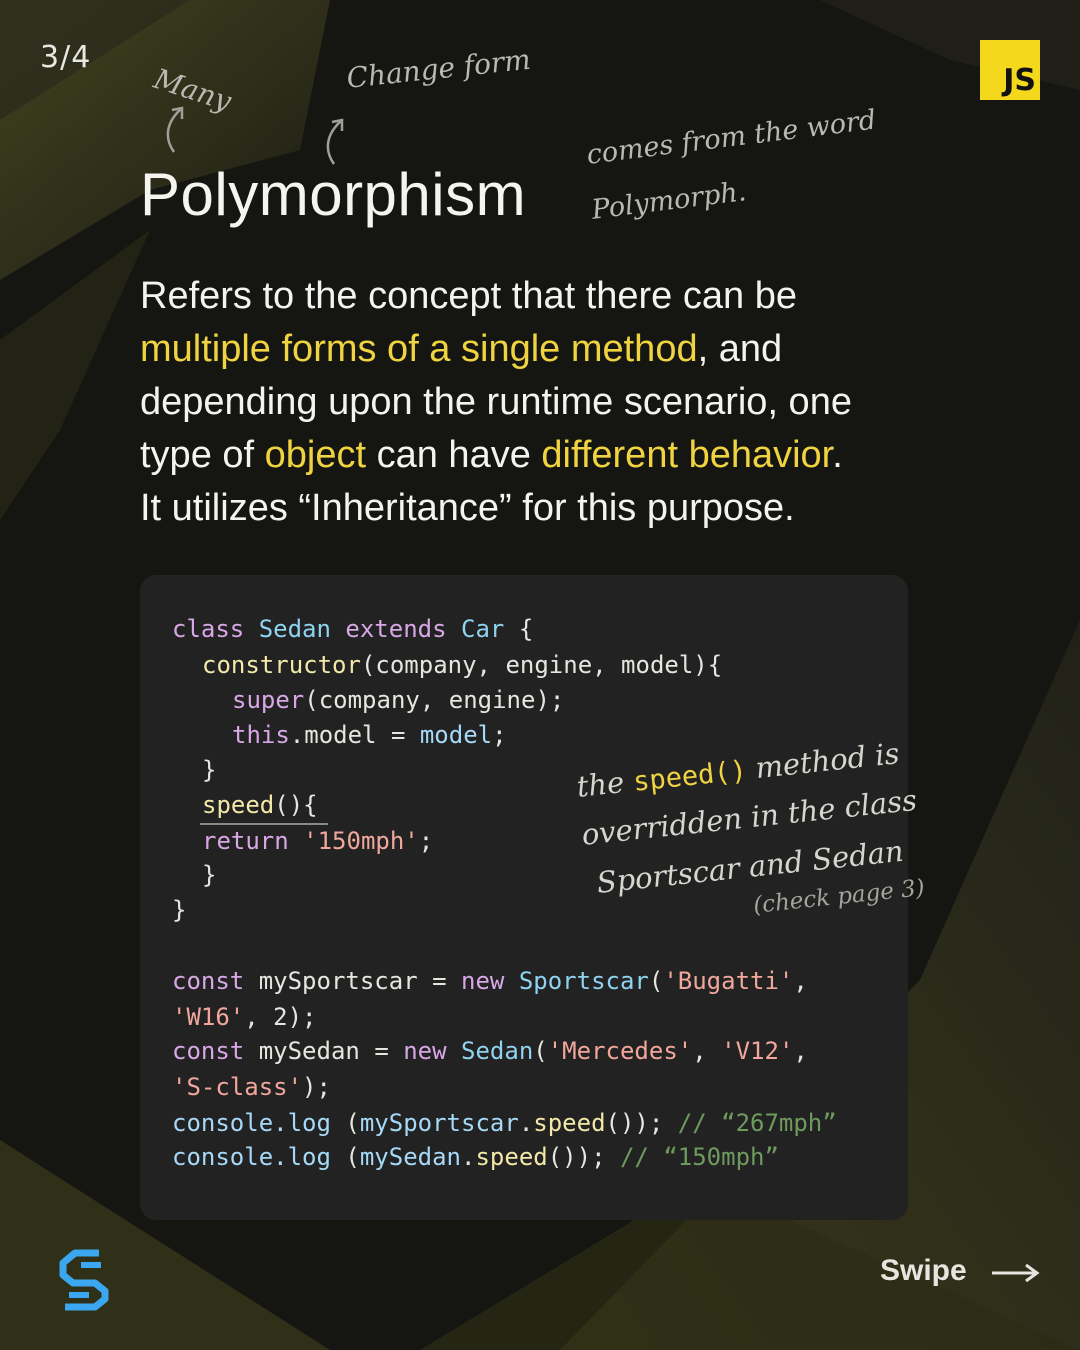 The height and width of the screenshot is (1350, 1080). Describe the element at coordinates (462, 665) in the screenshot. I see `code-line: constructor(company, engine, model){` at that location.